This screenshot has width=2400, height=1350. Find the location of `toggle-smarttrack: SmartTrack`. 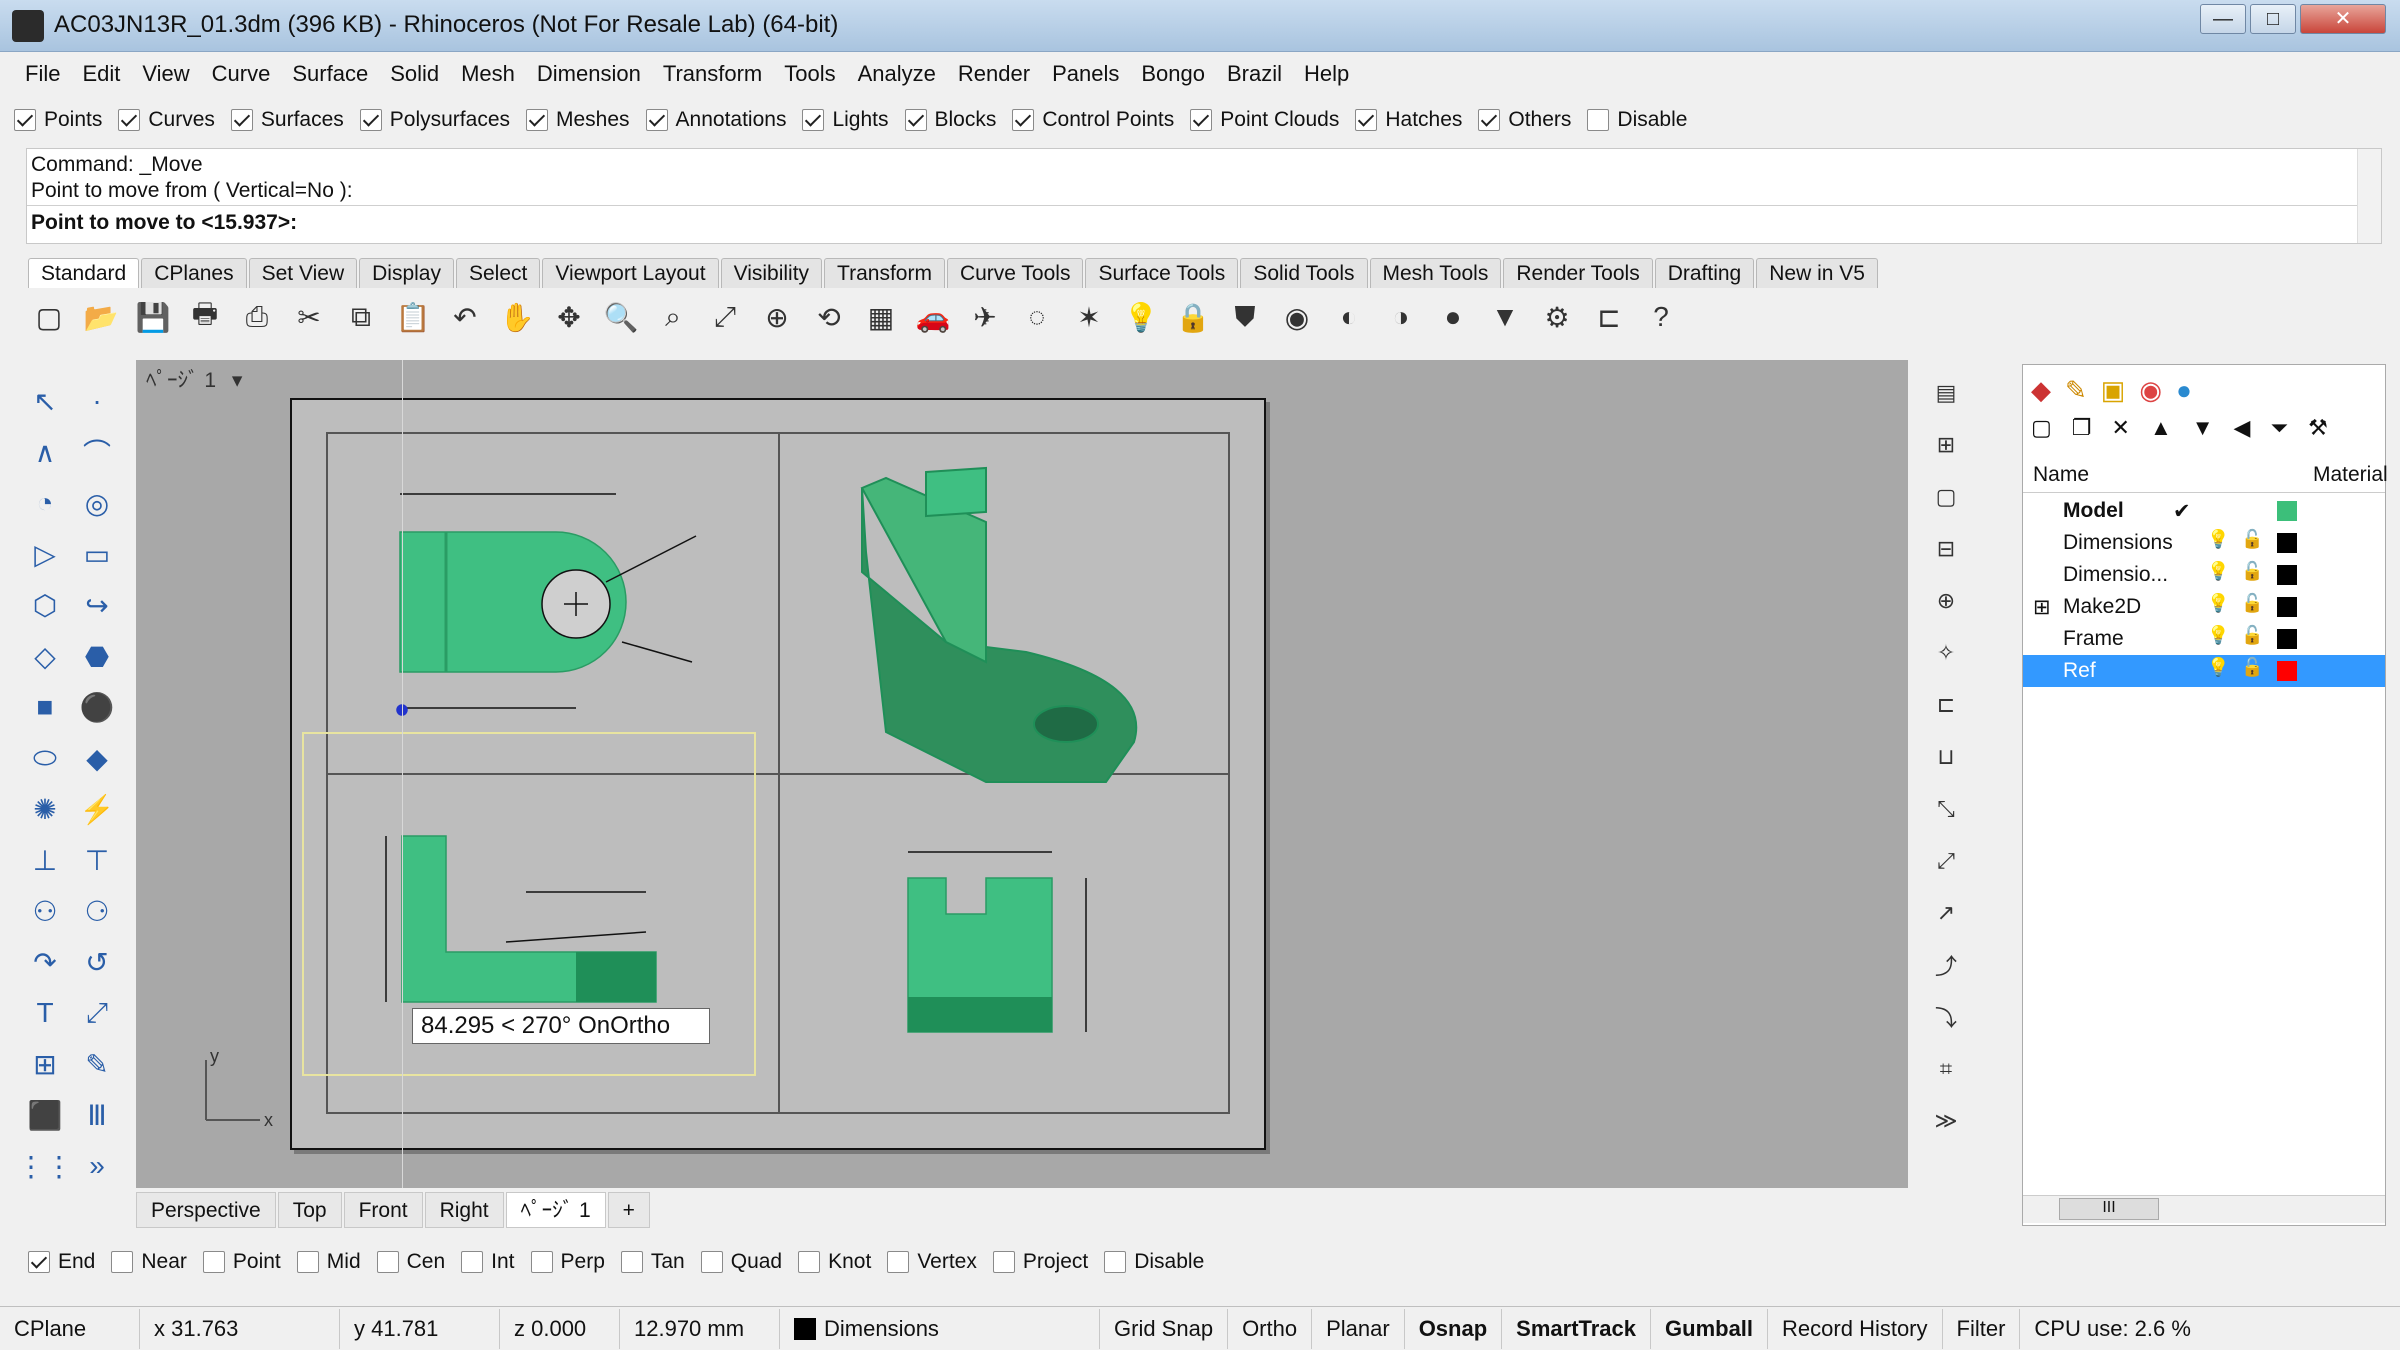

toggle-smarttrack: SmartTrack is located at coordinates (1577, 1328).